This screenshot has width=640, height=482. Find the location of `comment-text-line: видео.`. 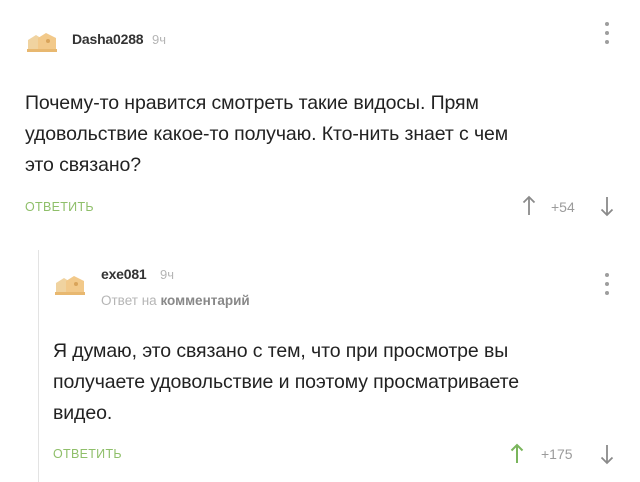

comment-text-line: видео. is located at coordinates (83, 413).